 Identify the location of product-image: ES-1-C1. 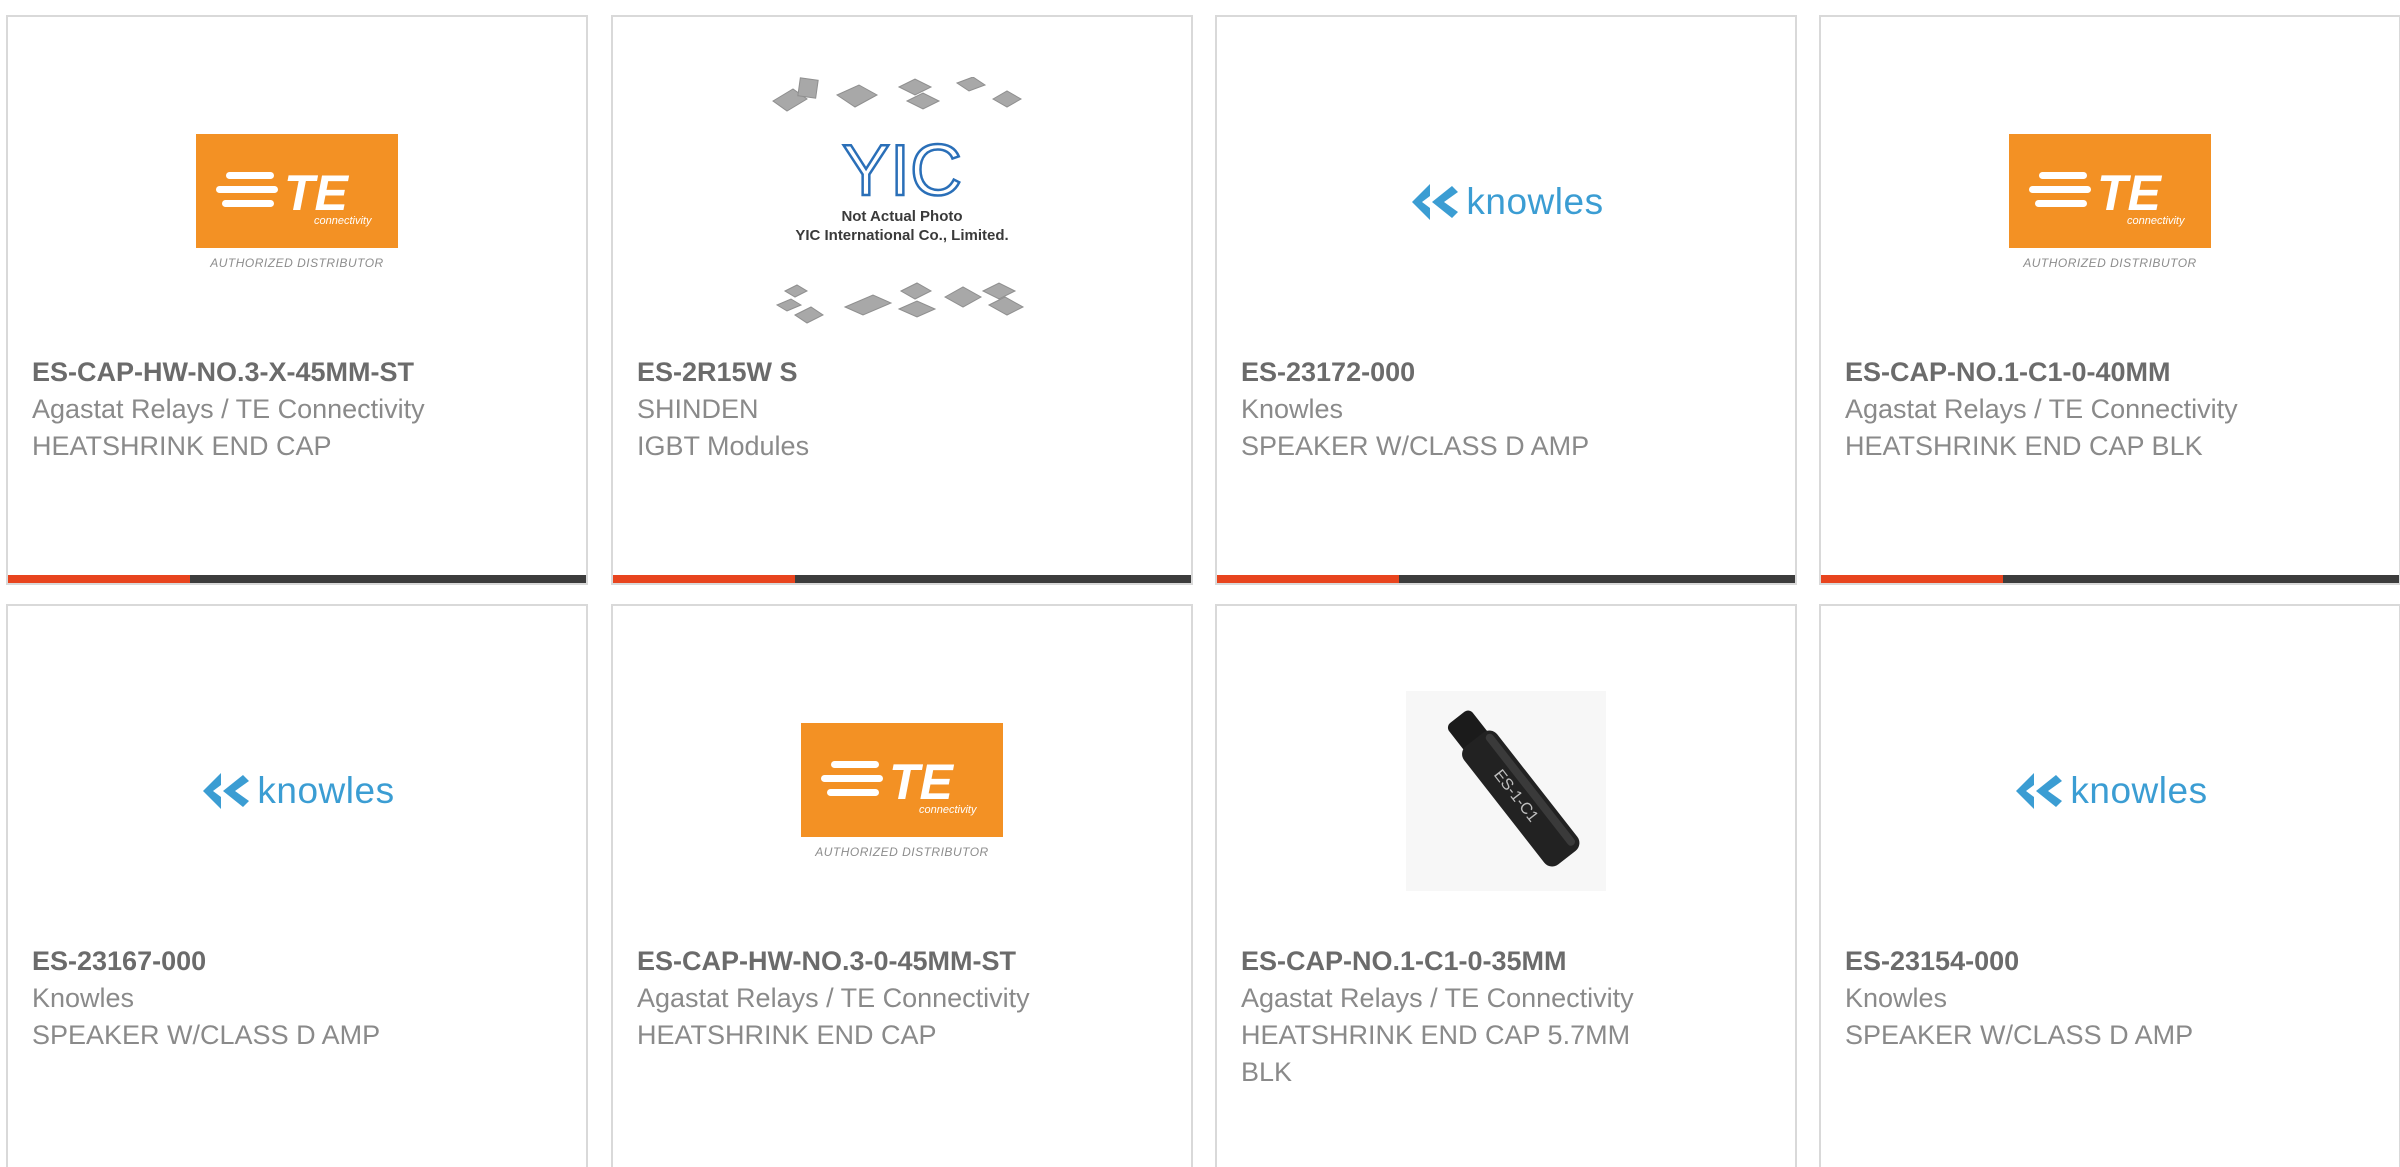
(1506, 791).